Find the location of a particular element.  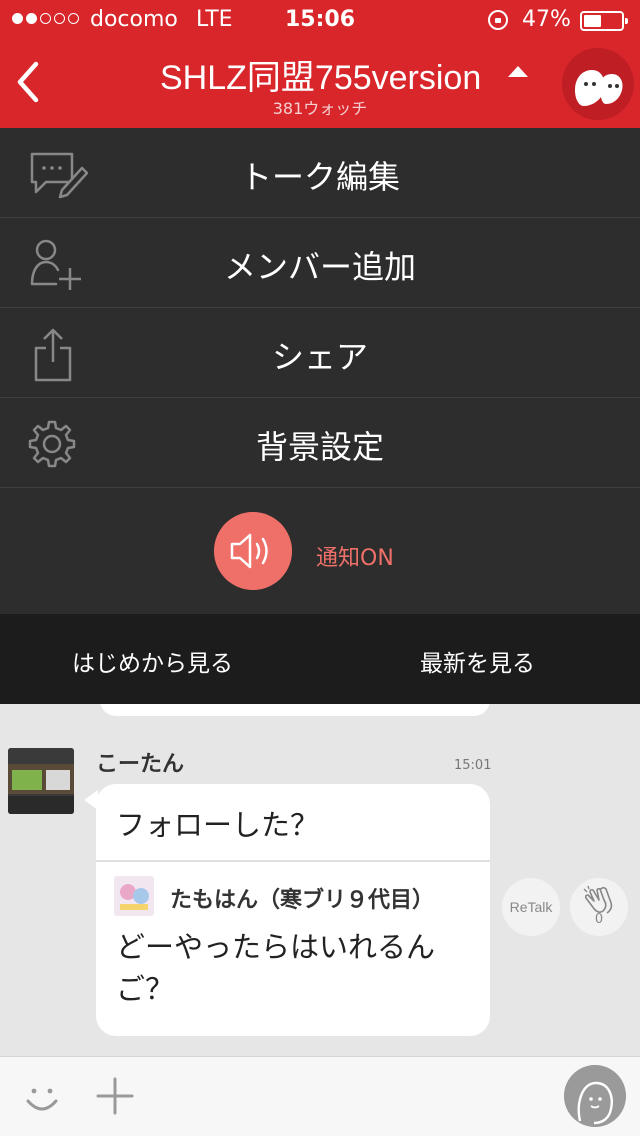

notification-status: 通知ON is located at coordinates (355, 556).